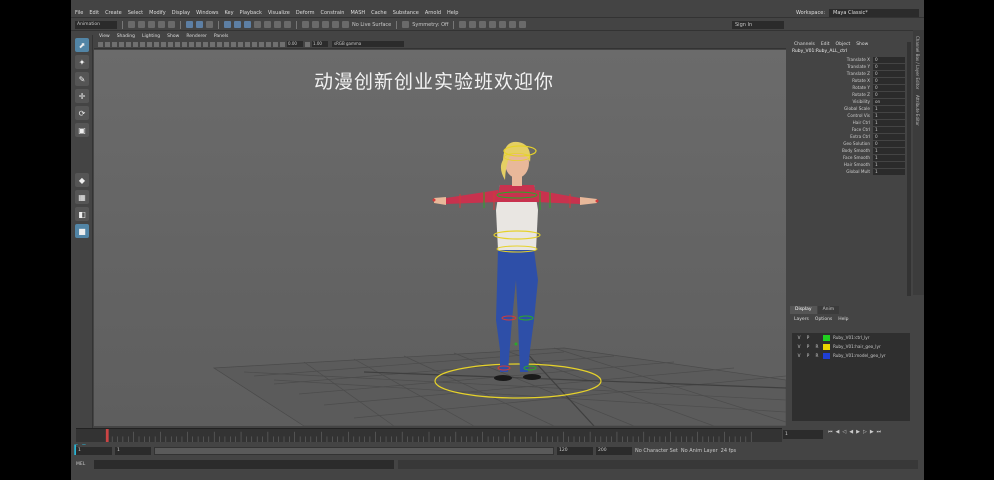 Image resolution: width=994 pixels, height=480 pixels. Describe the element at coordinates (228, 13) in the screenshot. I see `menu-key: Key` at that location.